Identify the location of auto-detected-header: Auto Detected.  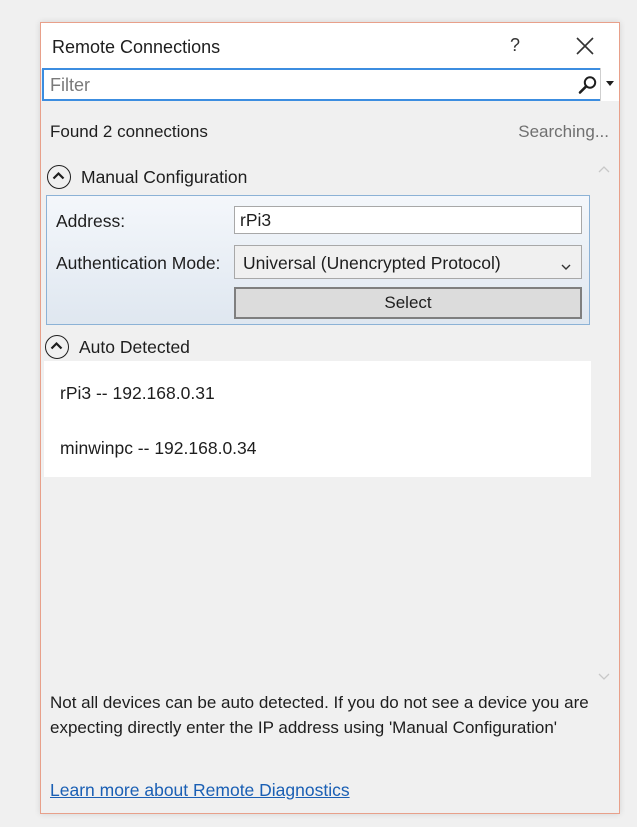
(134, 347).